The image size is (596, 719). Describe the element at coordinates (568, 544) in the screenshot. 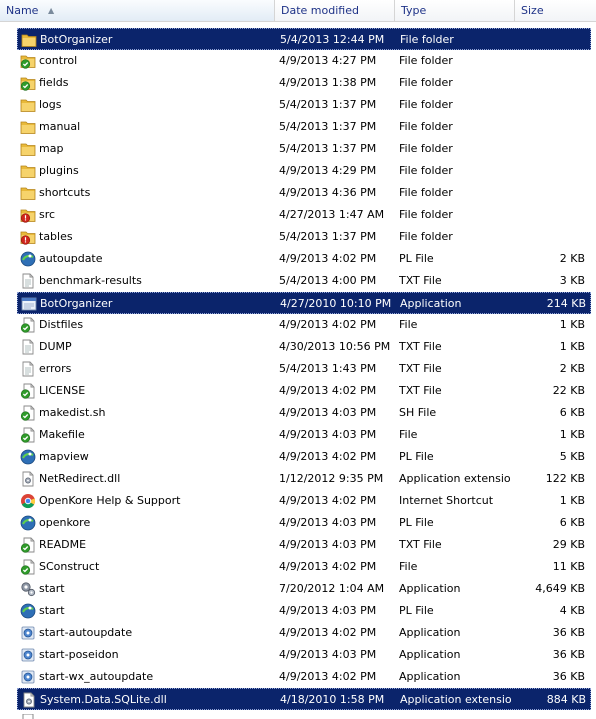

I see `file-size: 29 KB` at that location.